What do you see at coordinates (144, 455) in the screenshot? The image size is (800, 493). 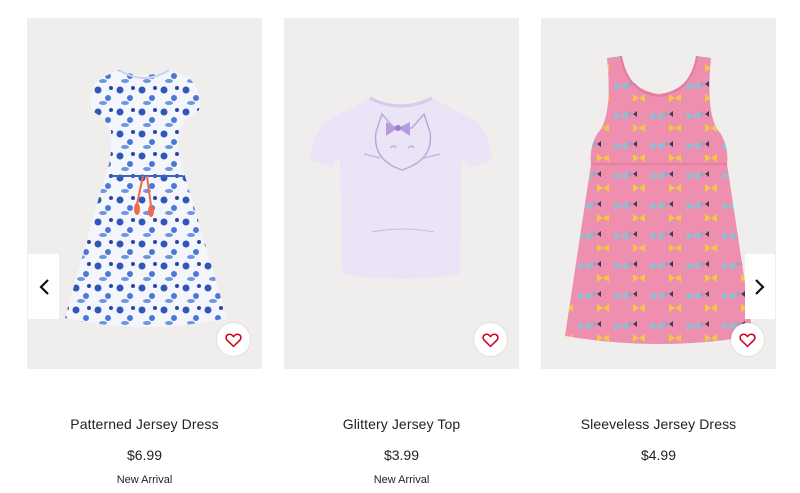 I see `product-price: $6.99` at bounding box center [144, 455].